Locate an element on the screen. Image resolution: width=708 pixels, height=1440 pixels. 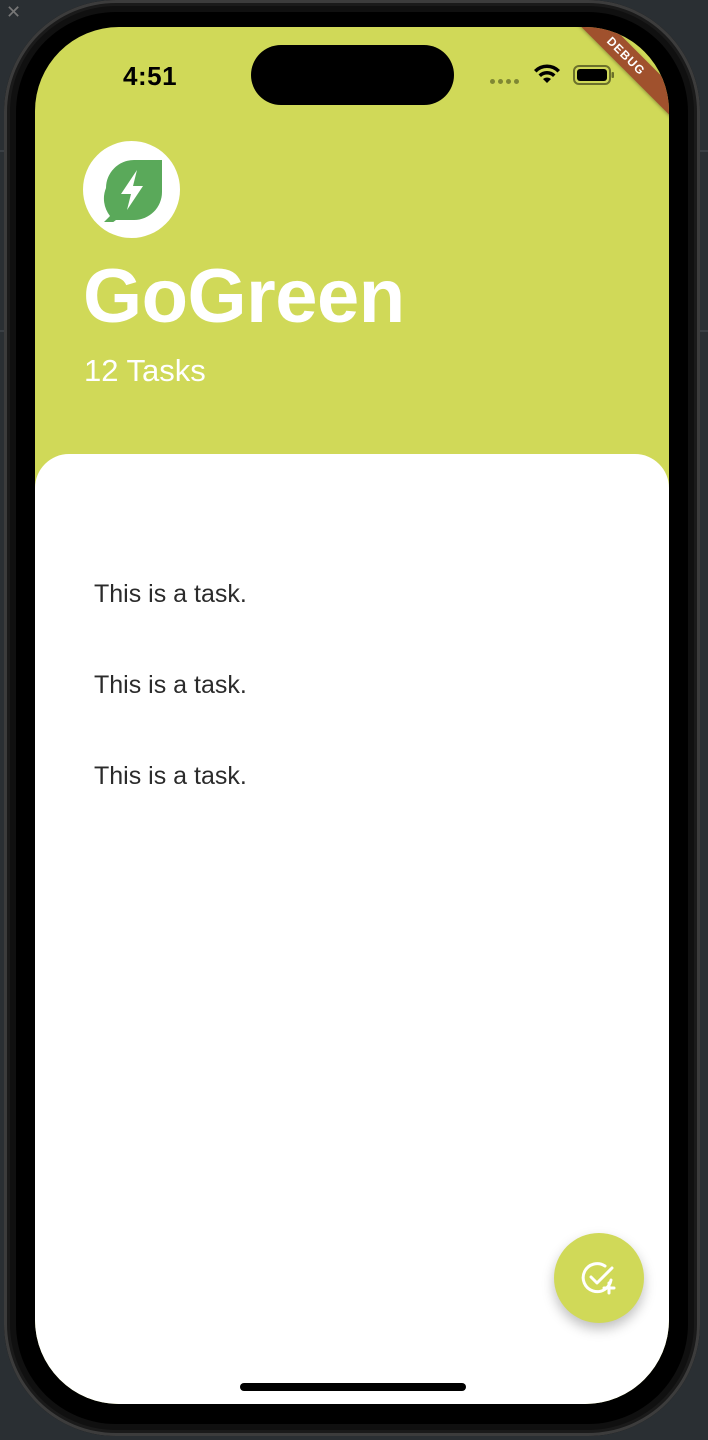
app-logo is located at coordinates (131, 189).